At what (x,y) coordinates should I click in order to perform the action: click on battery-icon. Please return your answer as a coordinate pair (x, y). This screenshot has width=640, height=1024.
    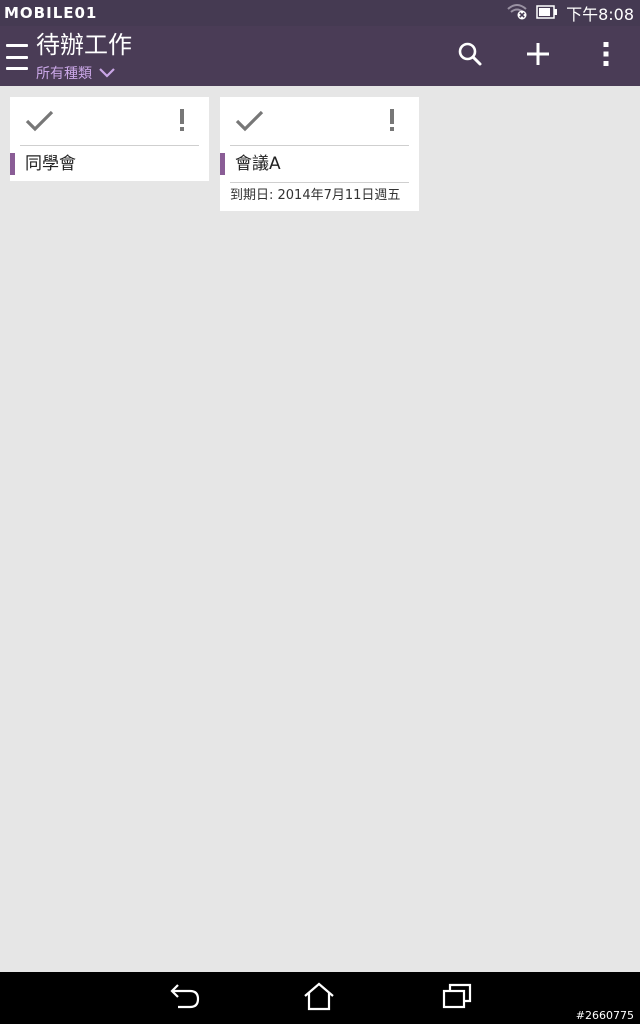
    Looking at the image, I should click on (547, 13).